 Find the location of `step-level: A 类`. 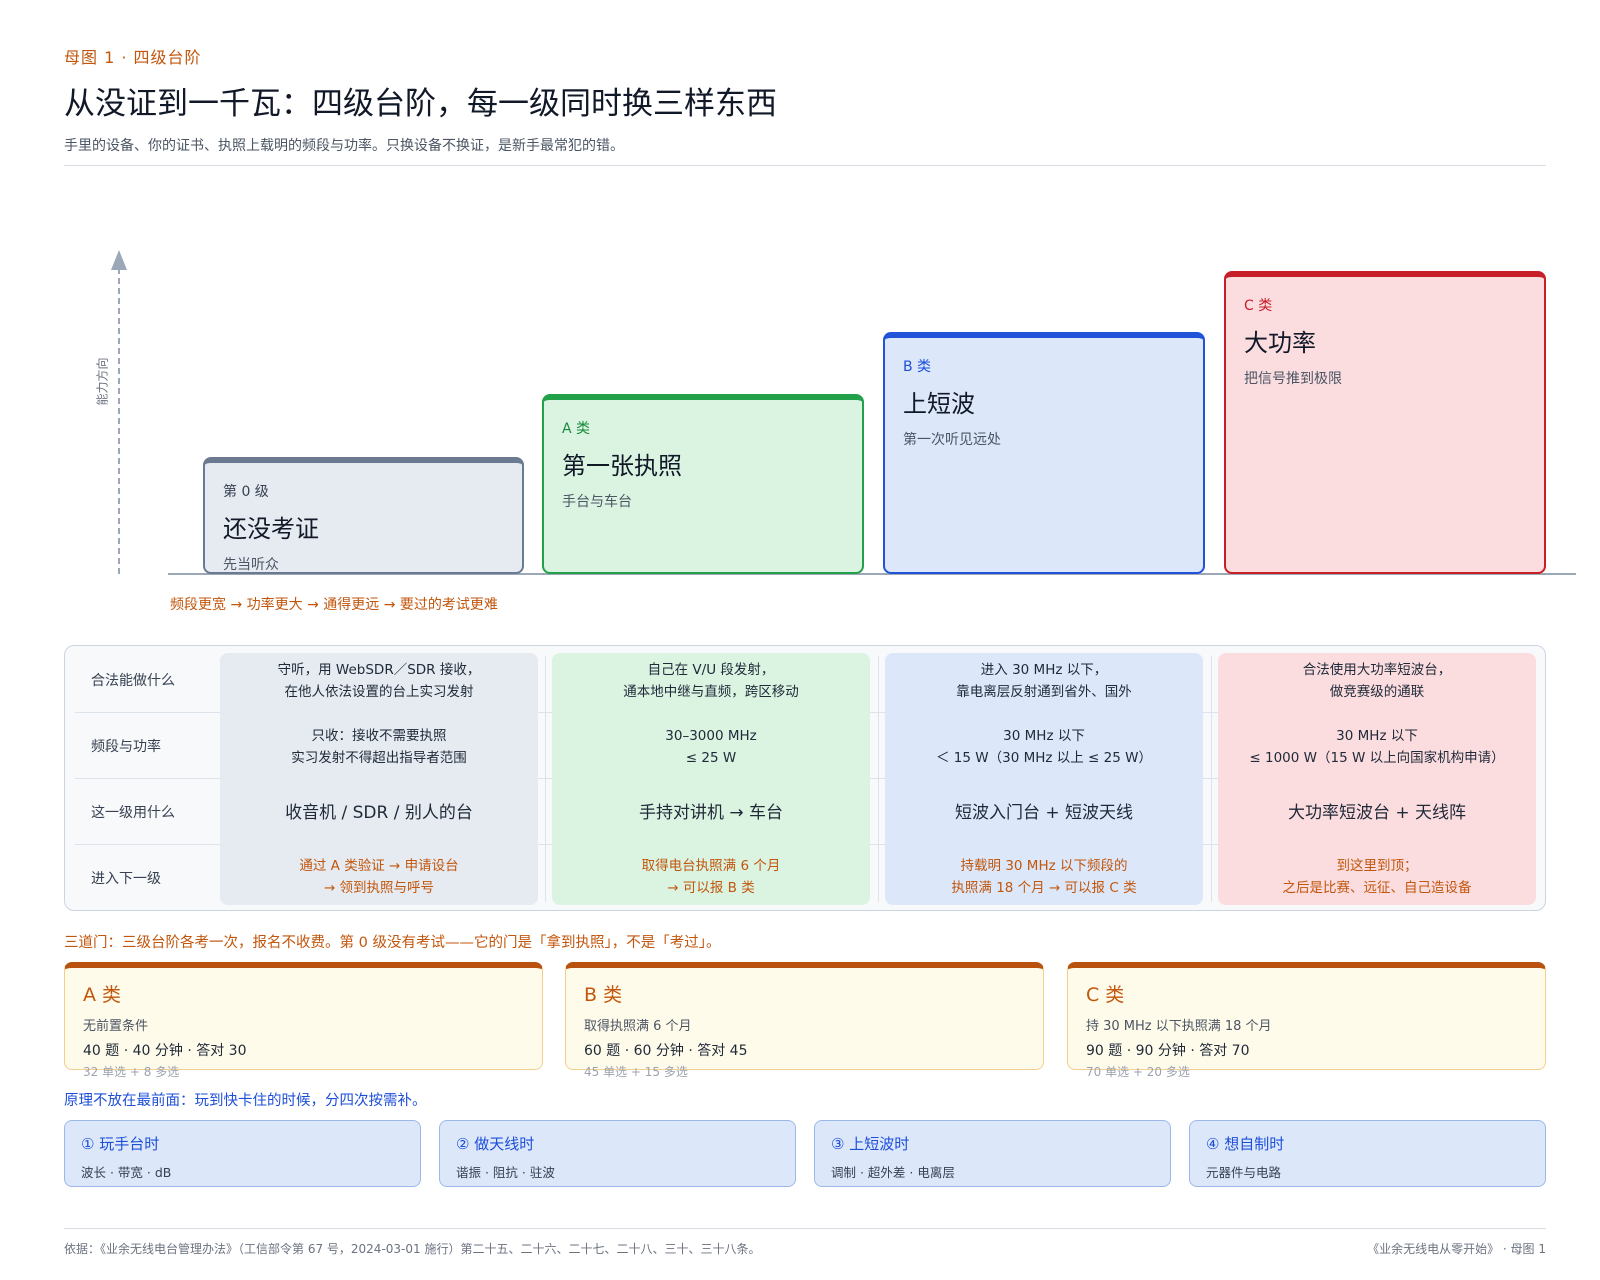

step-level: A 类 is located at coordinates (576, 429).